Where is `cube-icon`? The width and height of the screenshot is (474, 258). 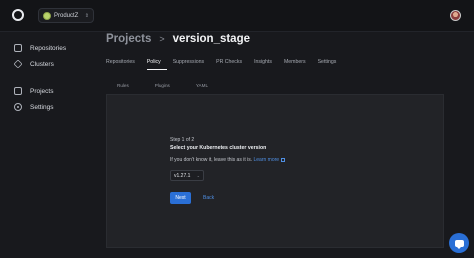
cube-icon is located at coordinates (18, 64).